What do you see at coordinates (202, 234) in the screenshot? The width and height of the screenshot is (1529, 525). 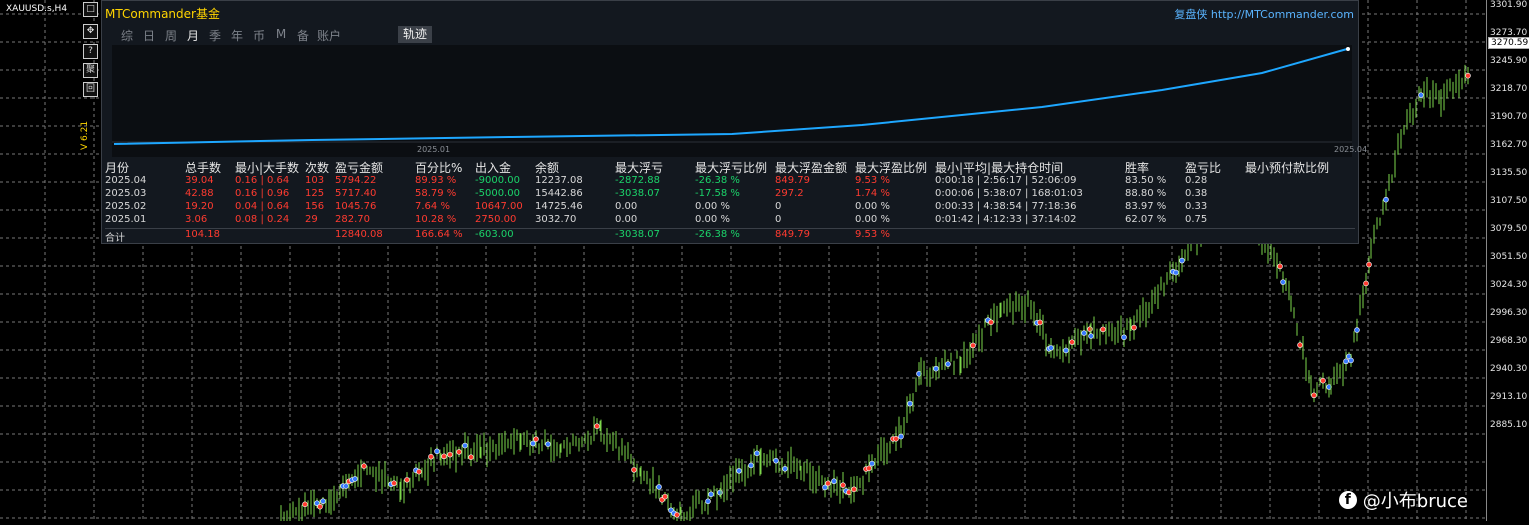 I see `total-lots: 104.18` at bounding box center [202, 234].